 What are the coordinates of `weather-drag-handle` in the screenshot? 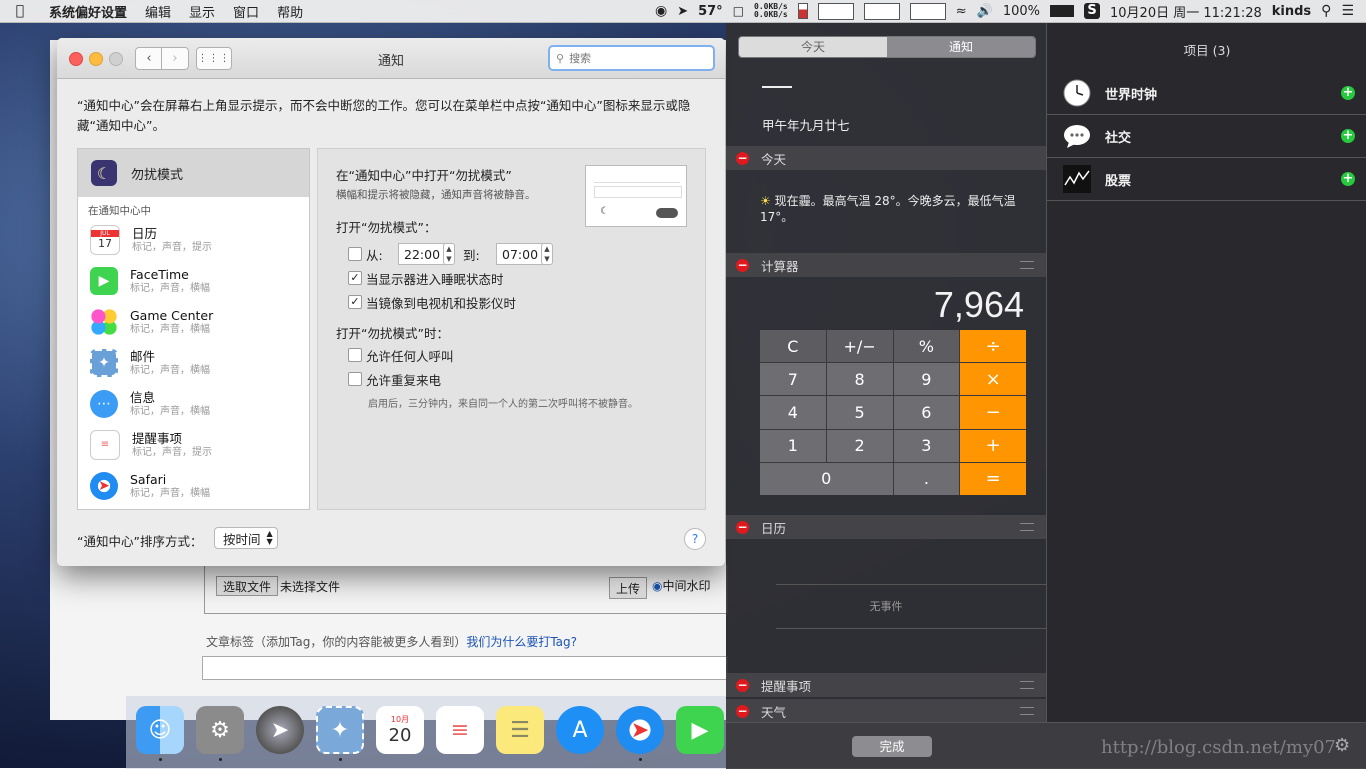 It's located at (1027, 711).